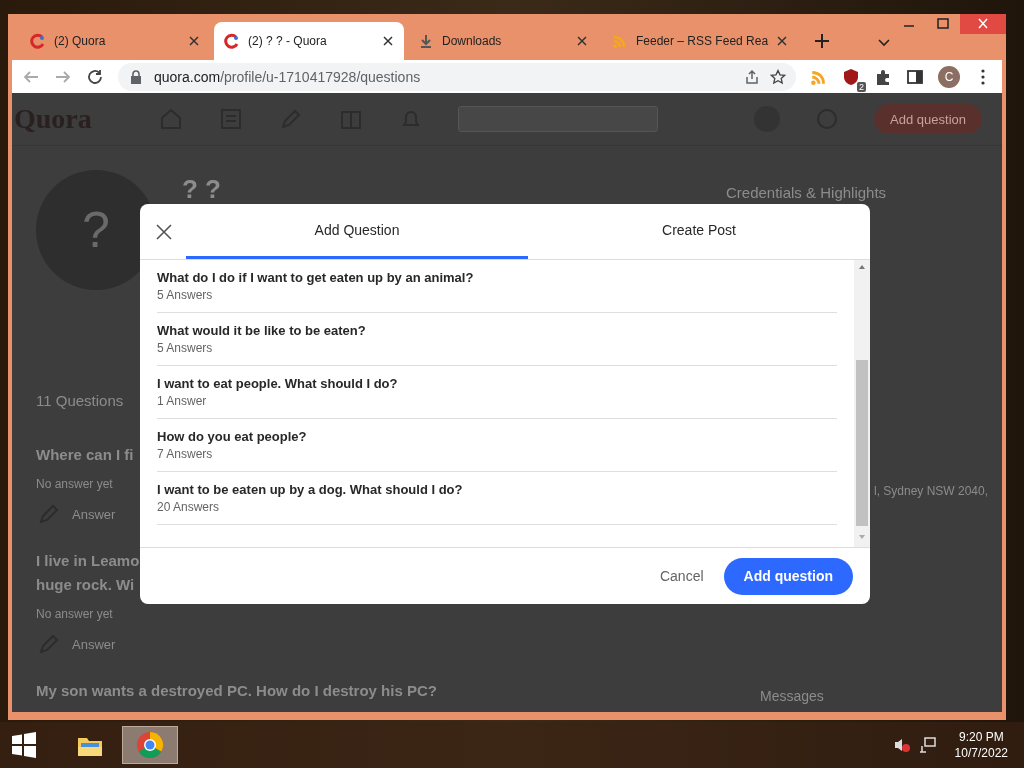 This screenshot has height=768, width=1024. I want to click on browser-tab: (2) Quora, so click(115, 41).